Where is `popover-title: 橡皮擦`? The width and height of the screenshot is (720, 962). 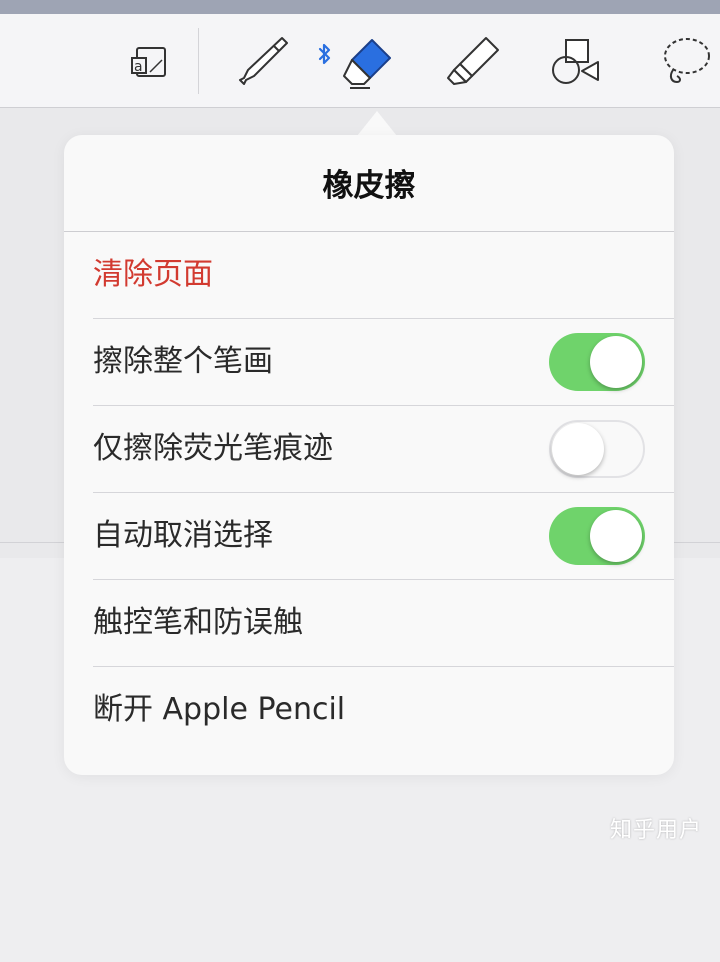 popover-title: 橡皮擦 is located at coordinates (369, 185).